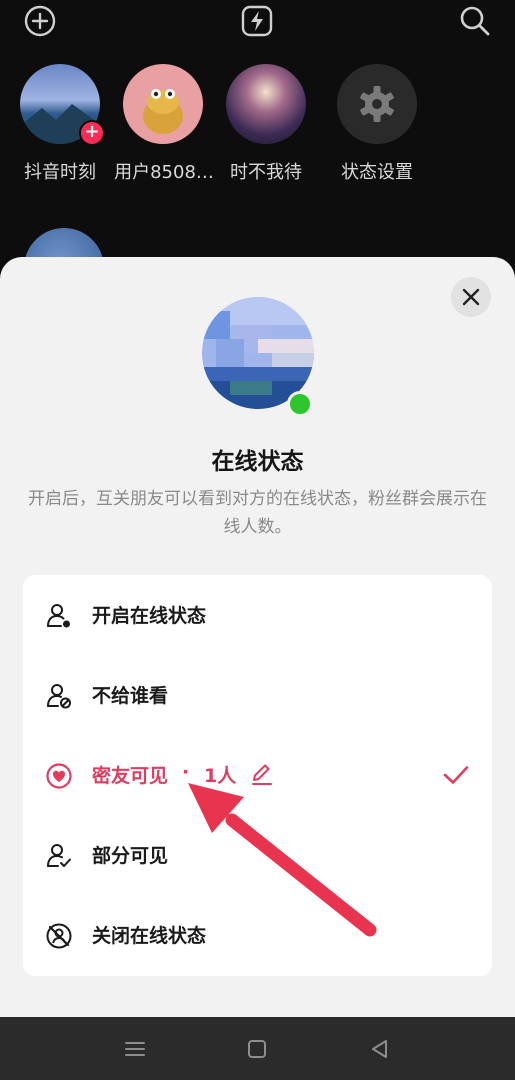 This screenshot has height=1080, width=515. What do you see at coordinates (257, 21) in the screenshot?
I see `flash-icon` at bounding box center [257, 21].